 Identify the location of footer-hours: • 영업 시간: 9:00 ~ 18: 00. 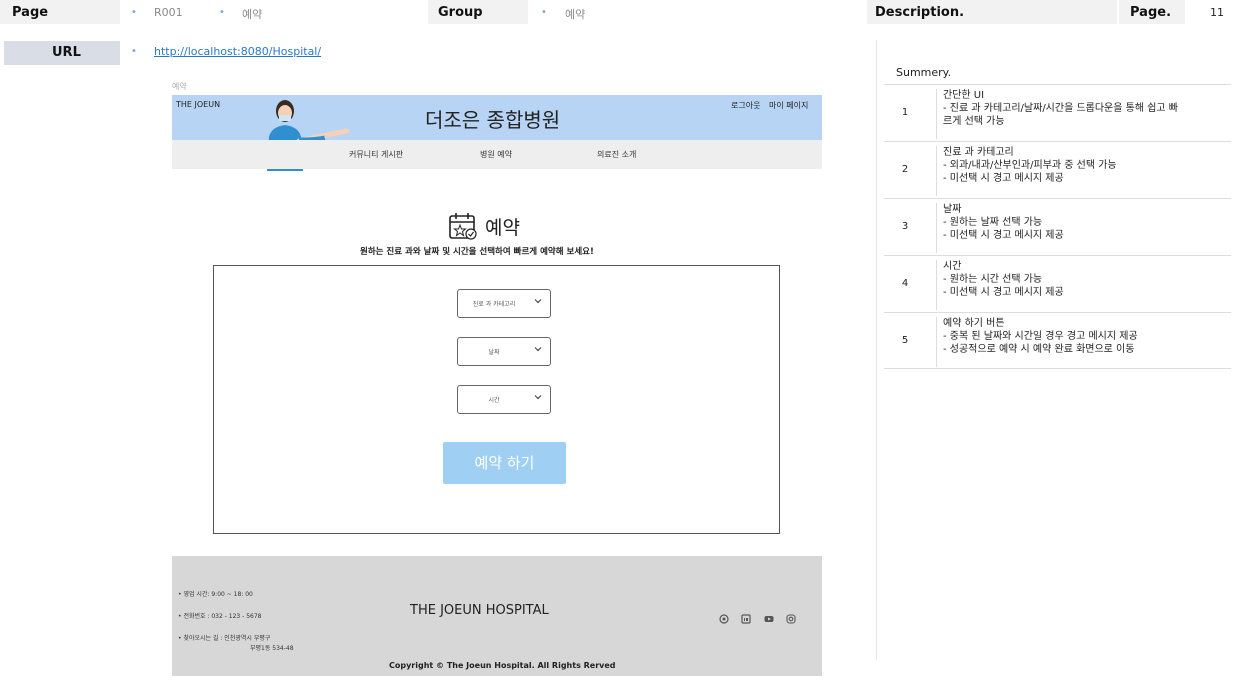
(215, 594).